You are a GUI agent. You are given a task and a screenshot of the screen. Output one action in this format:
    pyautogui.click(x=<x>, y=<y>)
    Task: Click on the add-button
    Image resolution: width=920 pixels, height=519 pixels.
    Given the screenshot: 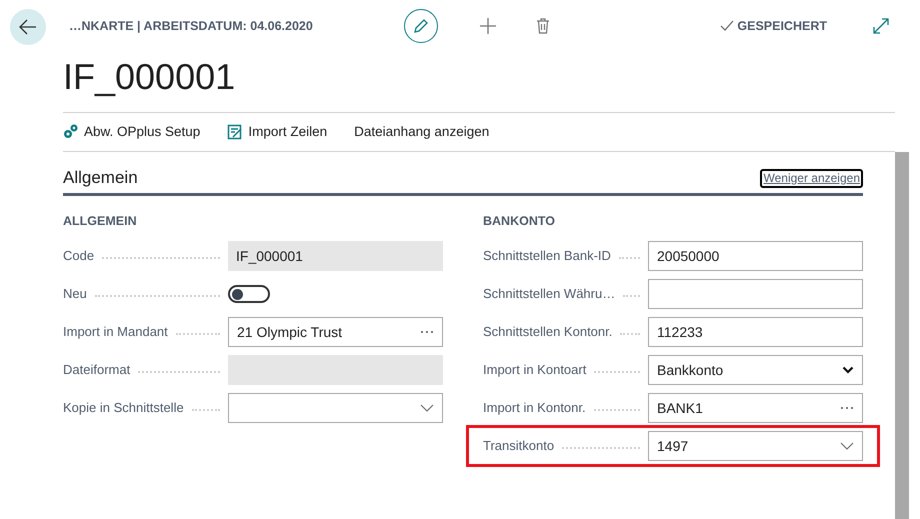 What is the action you would take?
    pyautogui.click(x=488, y=26)
    